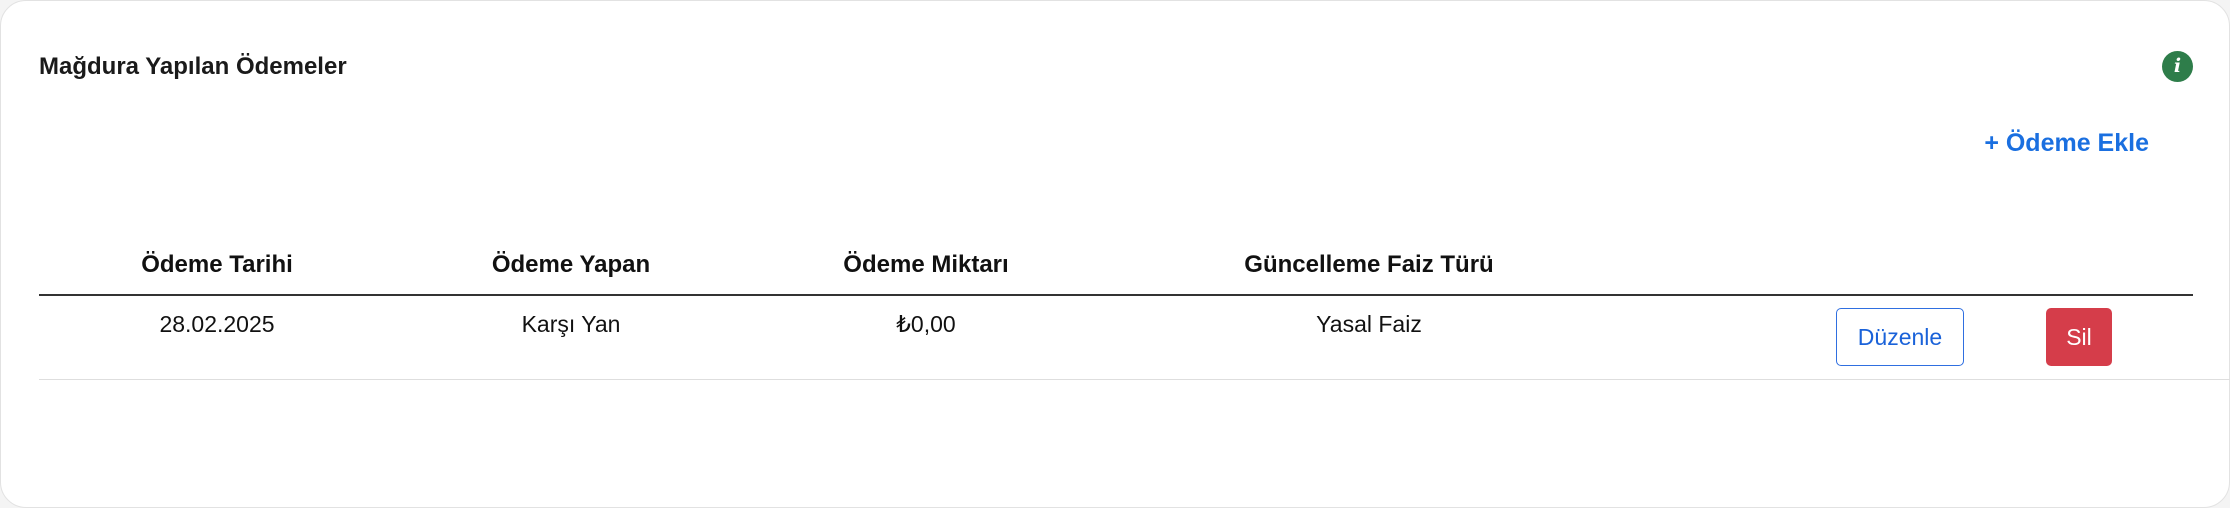  What do you see at coordinates (217, 264) in the screenshot?
I see `header-payment-date: Ödeme Tarihi` at bounding box center [217, 264].